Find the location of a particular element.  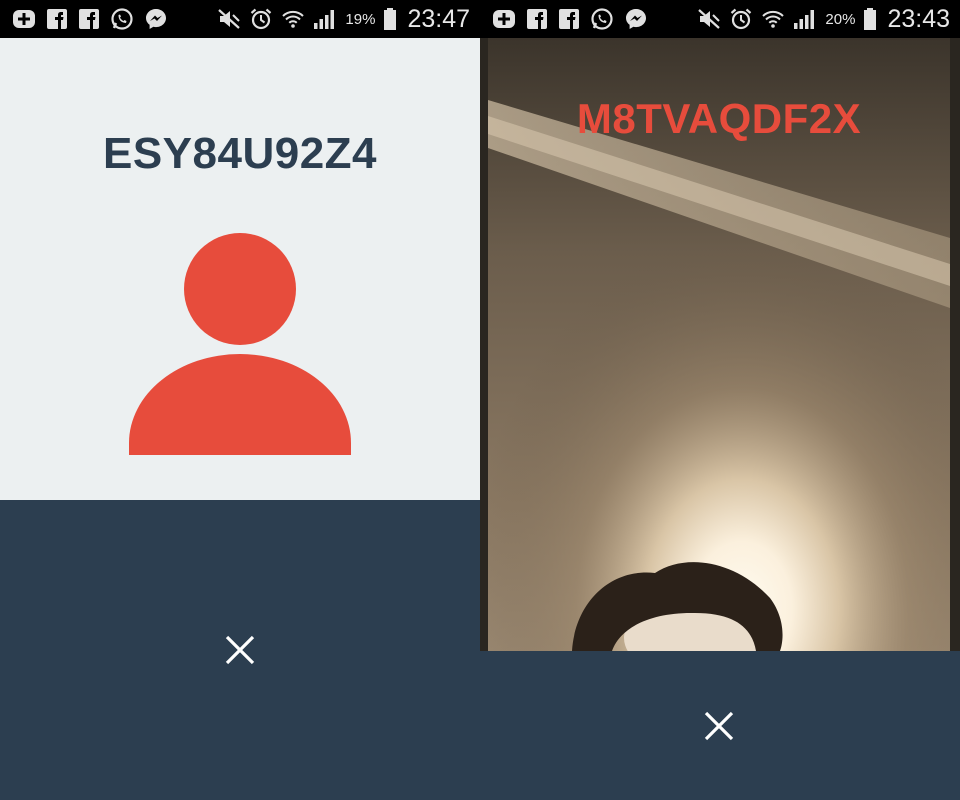

status-bar: 19% 23:47 is located at coordinates (240, 19).